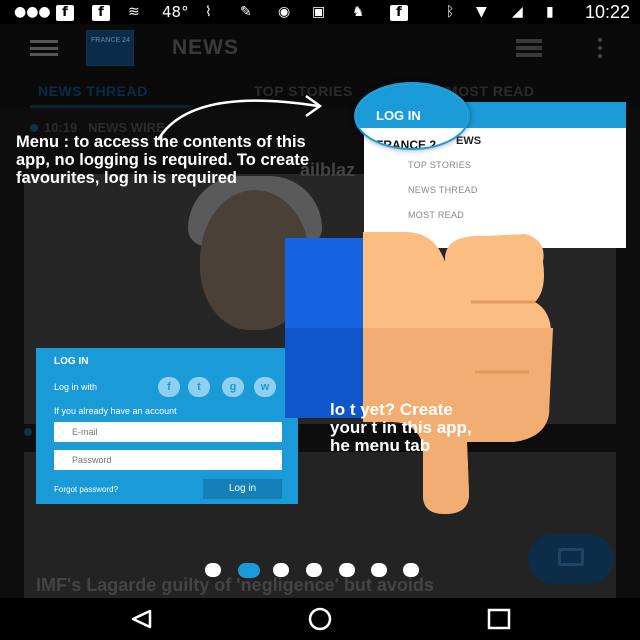 The height and width of the screenshot is (640, 640). Describe the element at coordinates (168, 432) in the screenshot. I see `email-field` at that location.